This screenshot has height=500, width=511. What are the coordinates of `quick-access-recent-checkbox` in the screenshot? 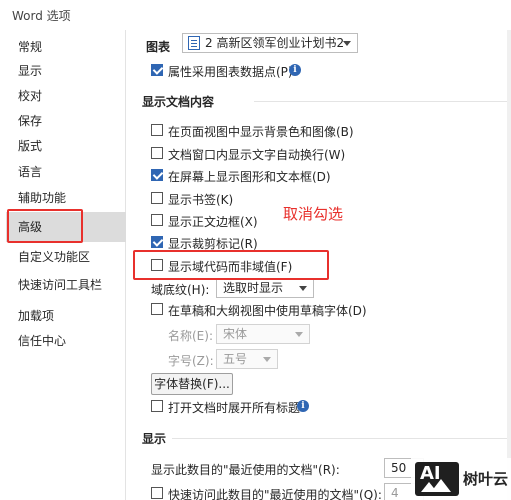 It's located at (157, 493).